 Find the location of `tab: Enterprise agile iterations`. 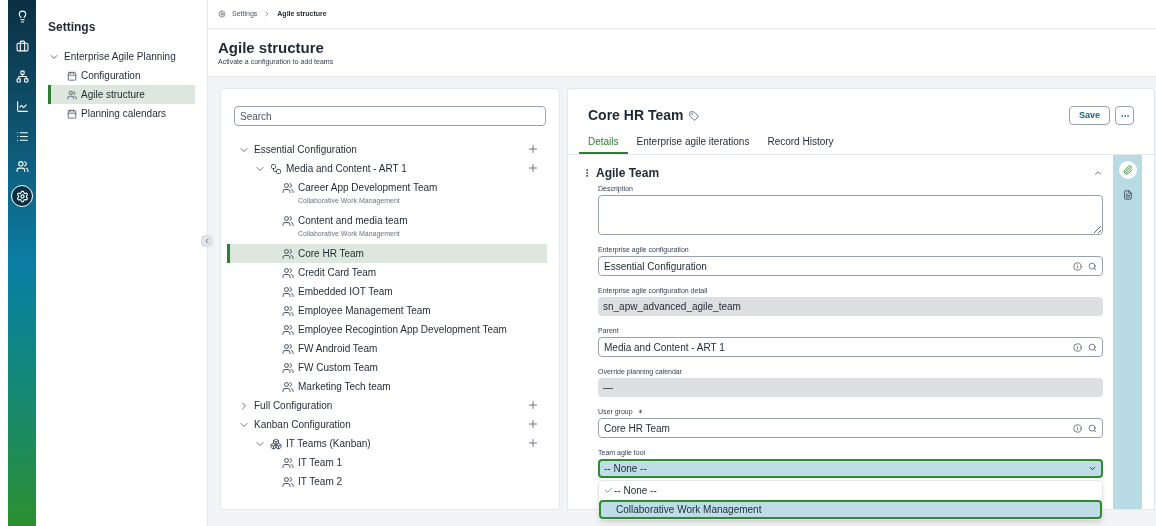

tab: Enterprise agile iterations is located at coordinates (693, 144).